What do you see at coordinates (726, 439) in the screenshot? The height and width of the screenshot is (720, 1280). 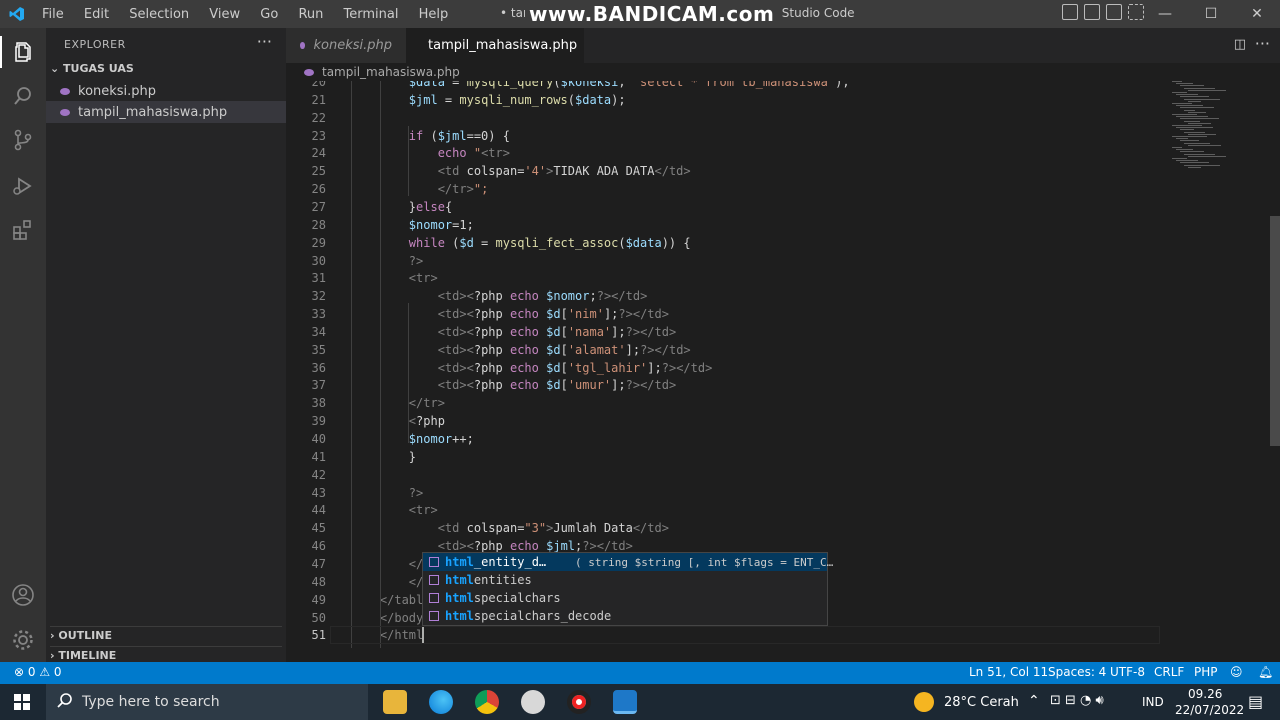 I see `code-line: 40 $nomor++;` at bounding box center [726, 439].